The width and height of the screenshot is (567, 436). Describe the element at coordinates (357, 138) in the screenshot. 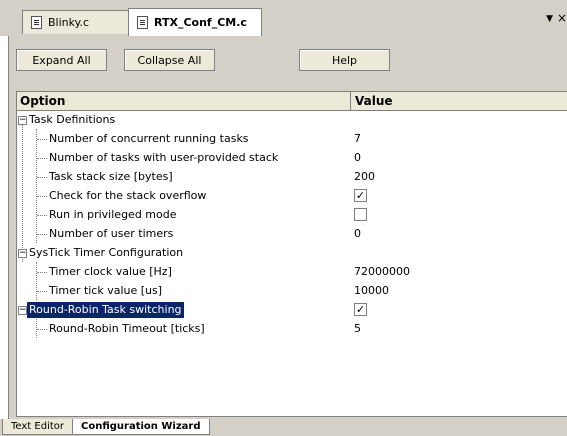

I see `option-value: 7` at that location.